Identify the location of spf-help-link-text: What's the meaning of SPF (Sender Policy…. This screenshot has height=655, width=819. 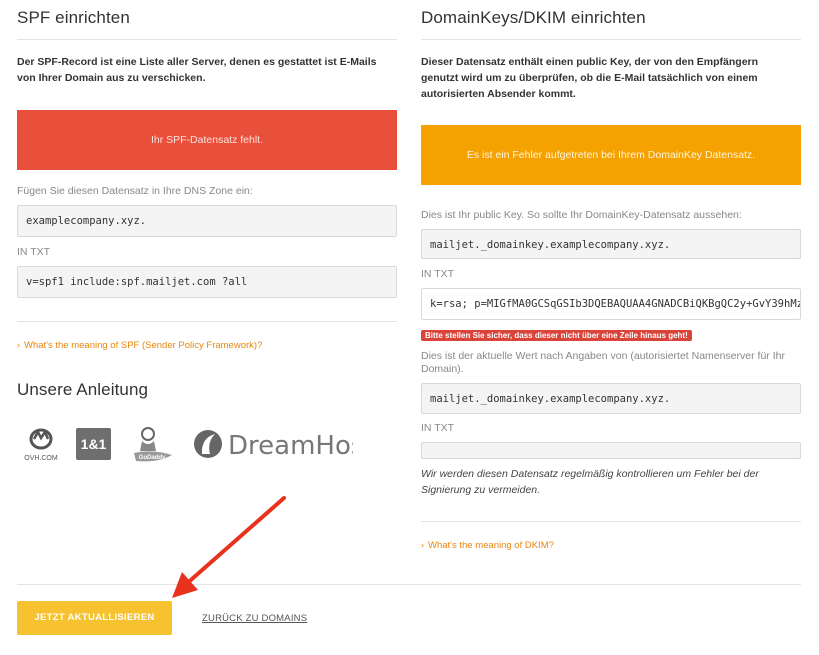
(143, 345).